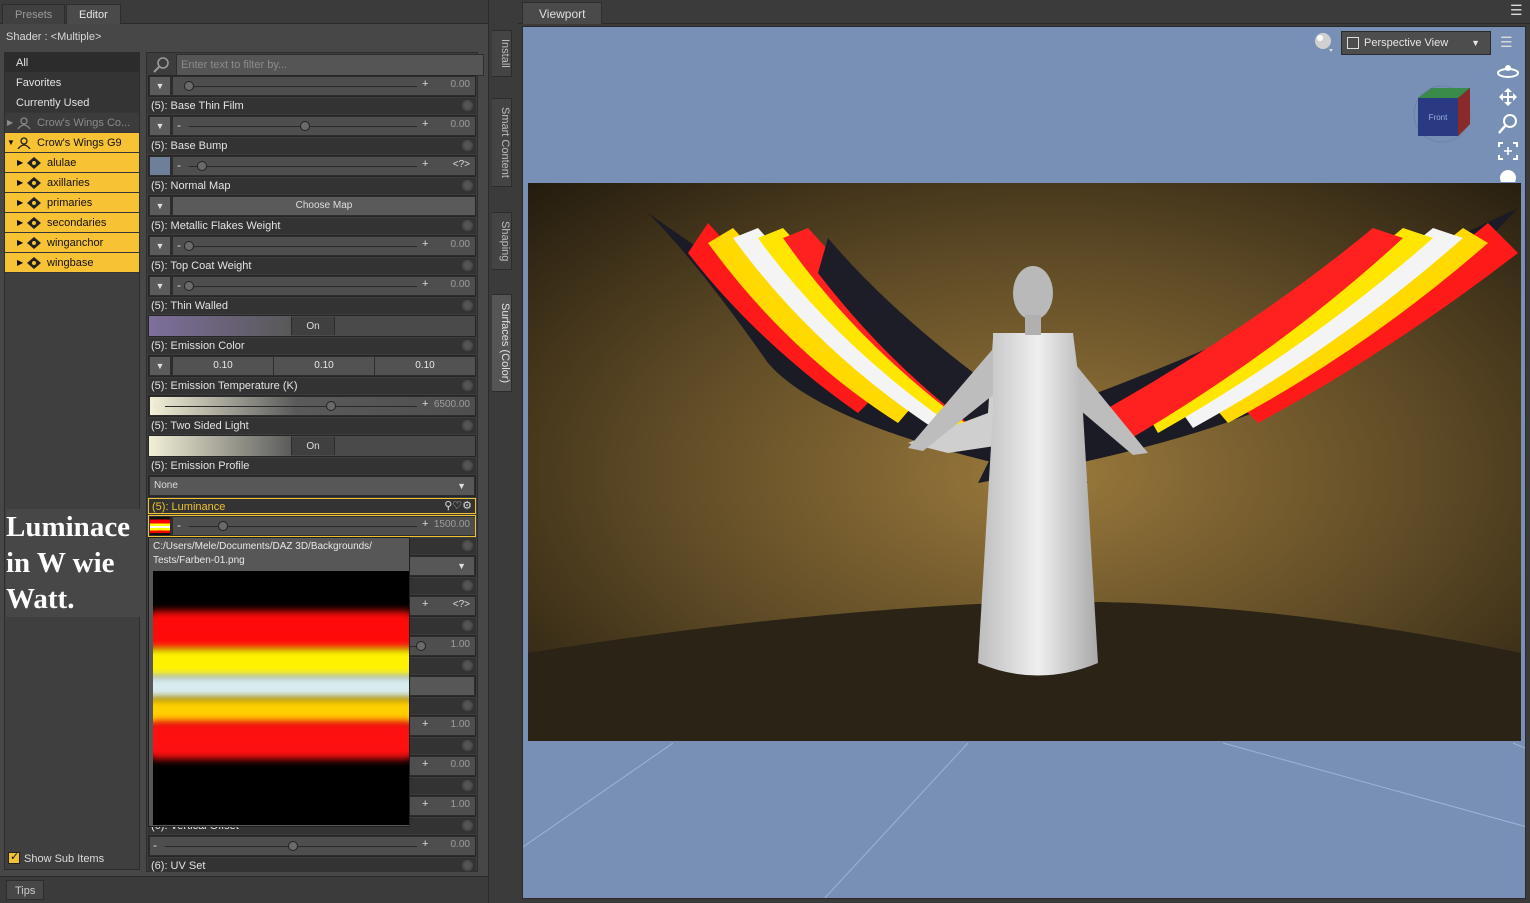  What do you see at coordinates (56, 857) in the screenshot?
I see `show-sub-items-checkbox: Show Sub Items` at bounding box center [56, 857].